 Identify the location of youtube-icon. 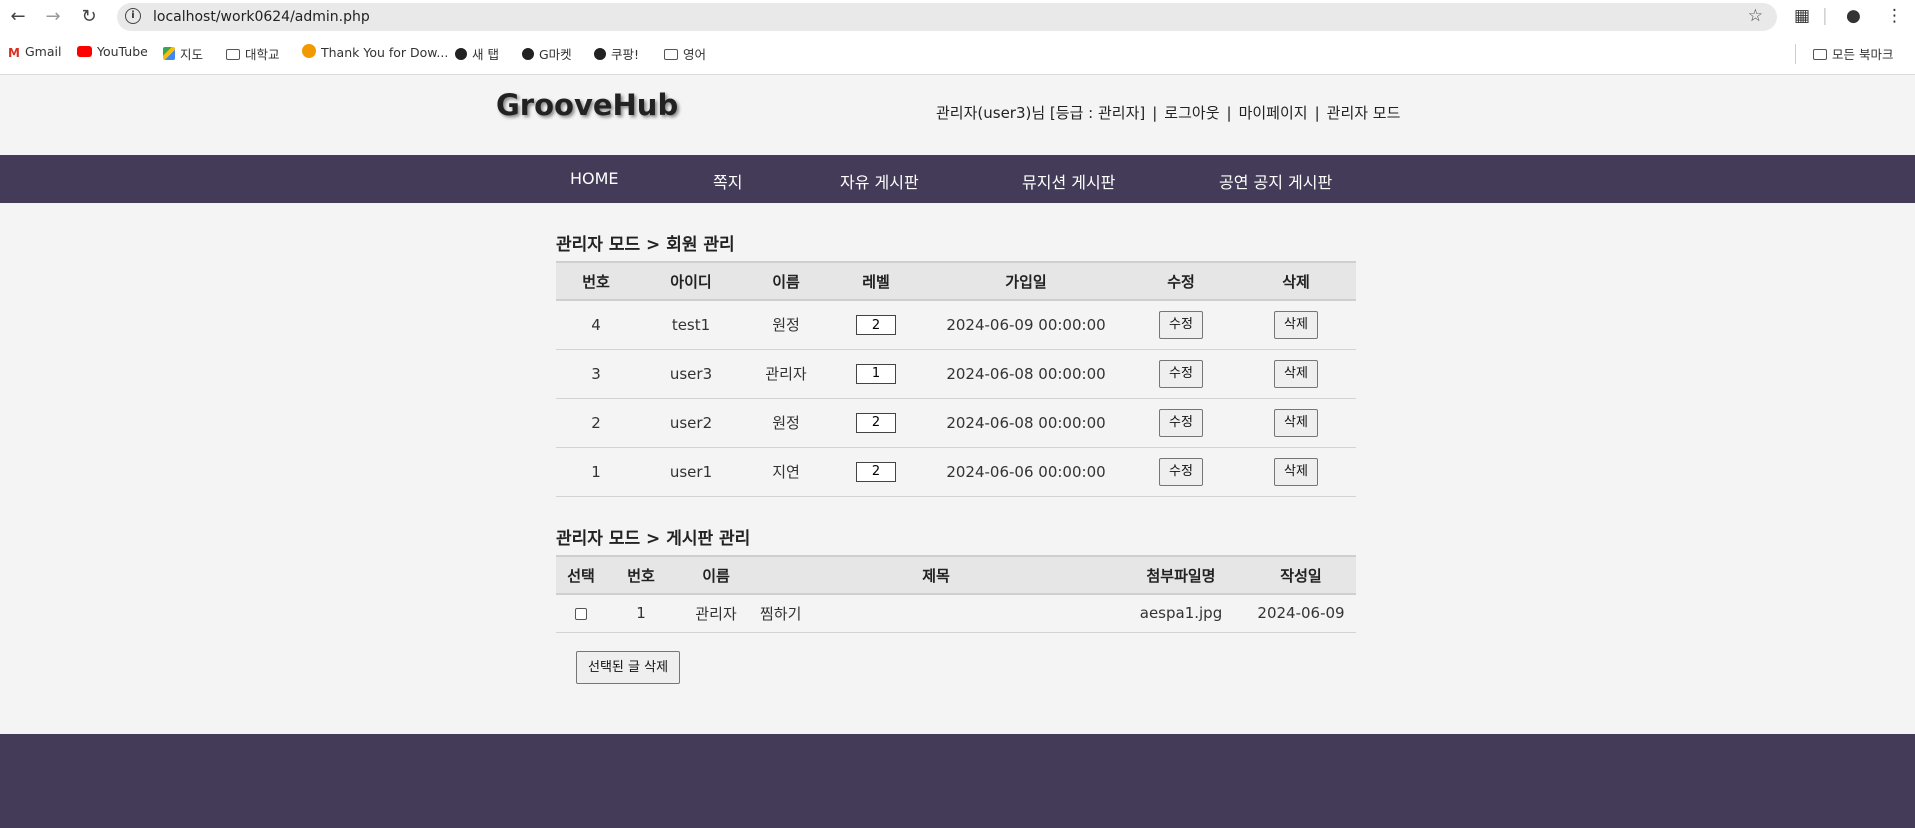
(84, 51).